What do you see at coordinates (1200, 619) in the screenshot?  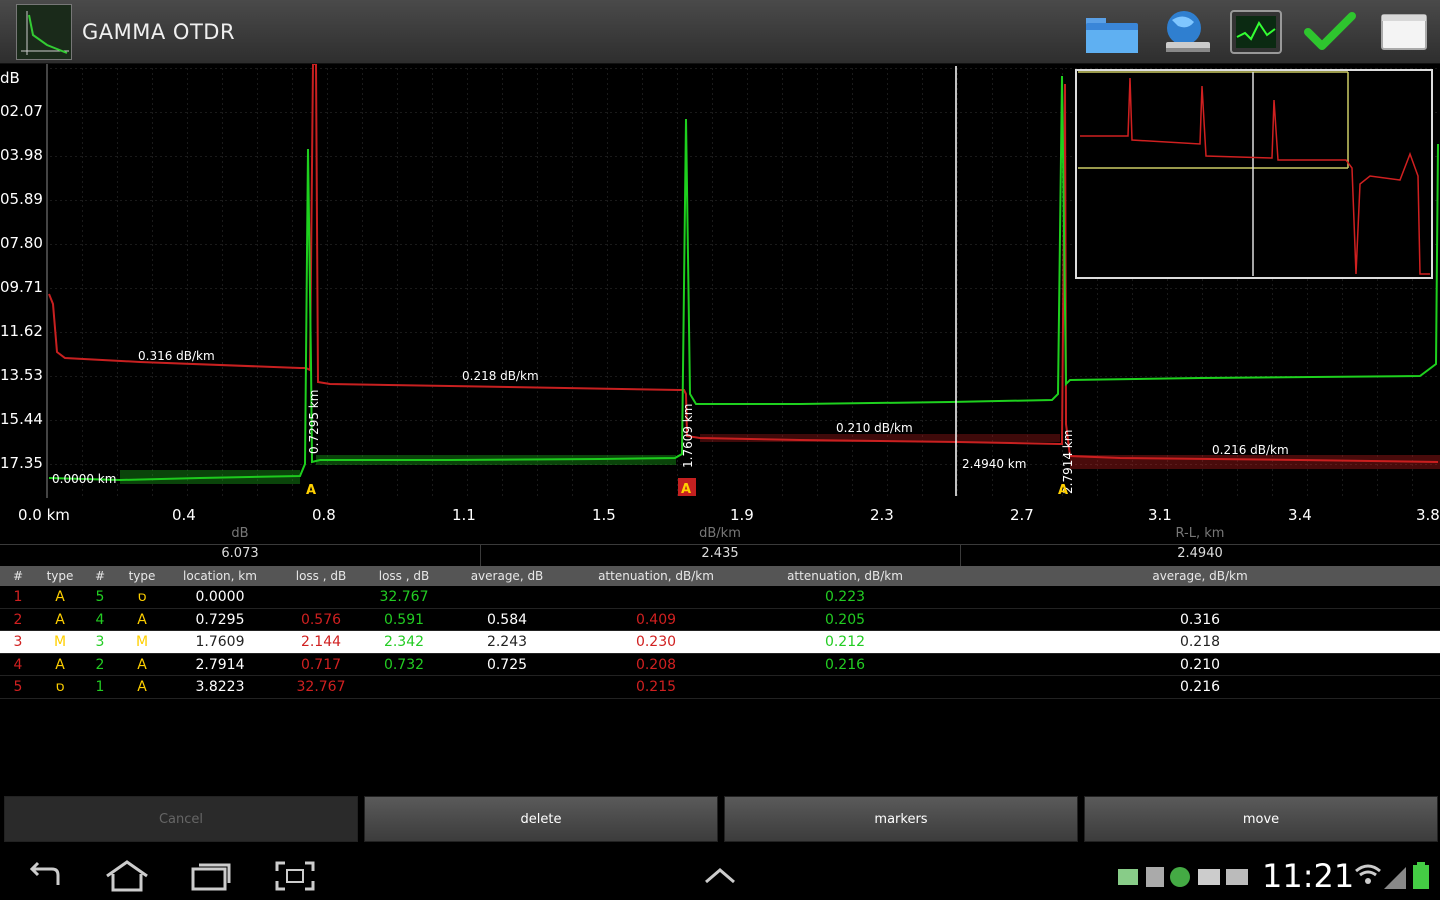 I see `table-cell: 0.316` at bounding box center [1200, 619].